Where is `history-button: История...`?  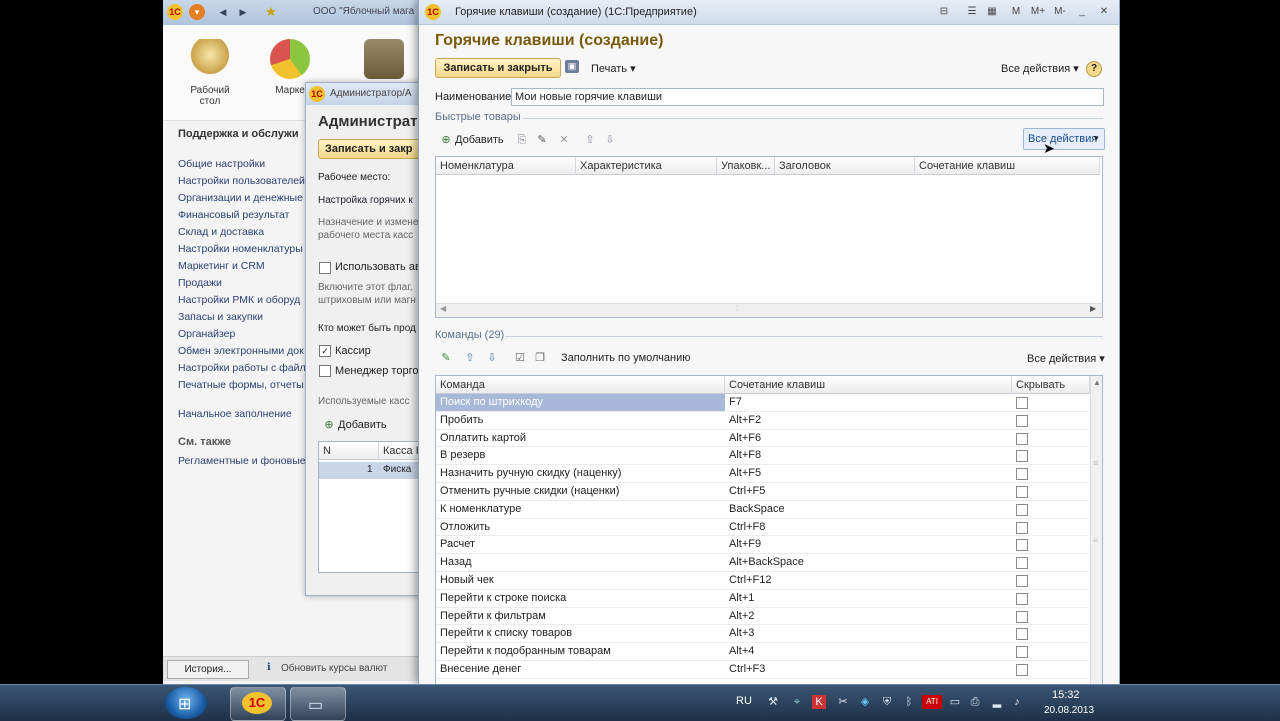
history-button: История... is located at coordinates (208, 669).